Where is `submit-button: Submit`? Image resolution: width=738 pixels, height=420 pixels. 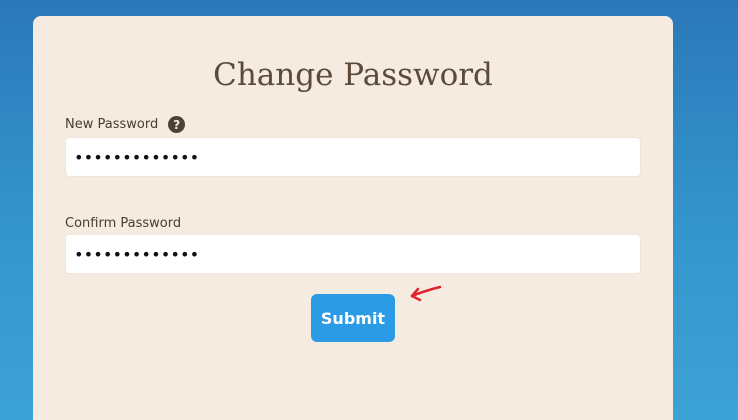 submit-button: Submit is located at coordinates (353, 318).